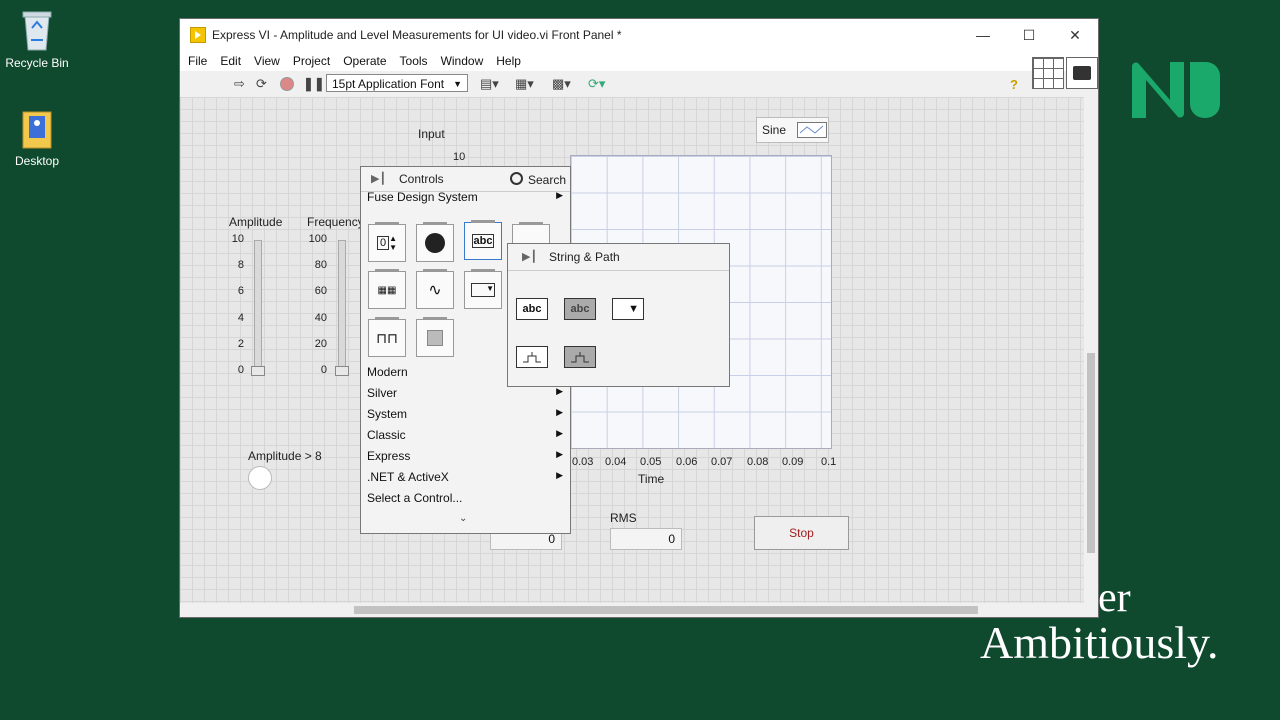 Image resolution: width=1280 pixels, height=720 pixels. What do you see at coordinates (583, 462) in the screenshot?
I see `x-tick: 0.03` at bounding box center [583, 462].